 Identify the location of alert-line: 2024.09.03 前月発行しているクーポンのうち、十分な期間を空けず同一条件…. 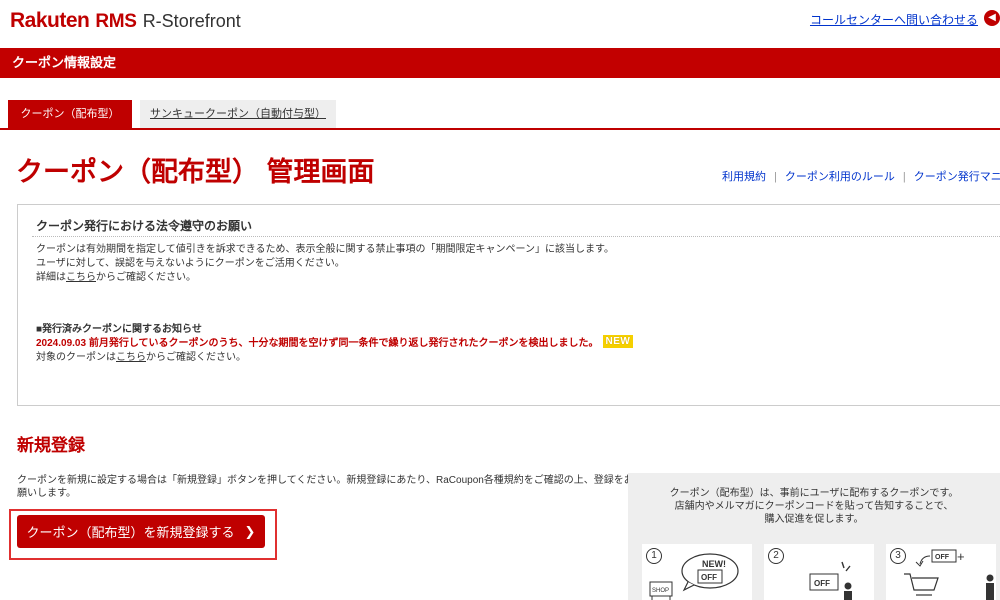
(335, 341).